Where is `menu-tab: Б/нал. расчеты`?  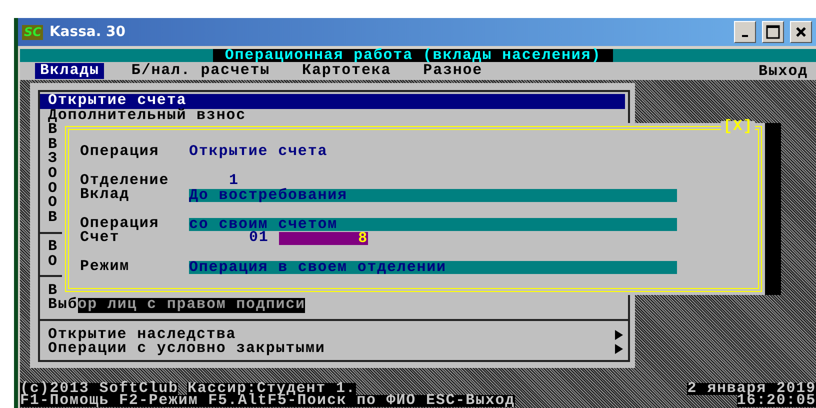 menu-tab: Б/нал. расчеты is located at coordinates (201, 71).